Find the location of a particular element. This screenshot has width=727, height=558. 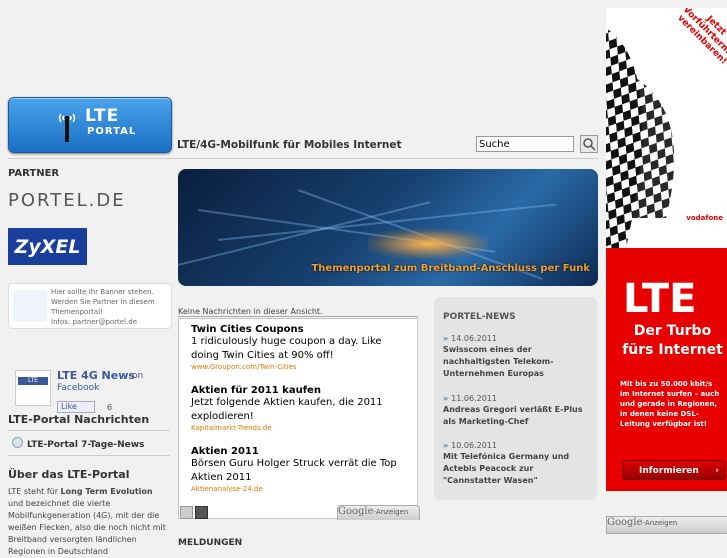

google-ads-label: Google-Anzeigen is located at coordinates (378, 512).